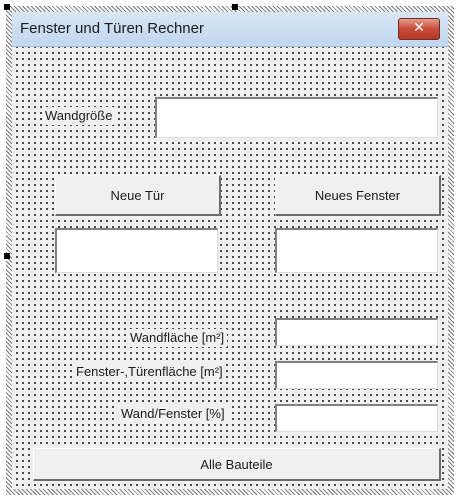  What do you see at coordinates (7, 7) in the screenshot?
I see `resize-handle-top-left` at bounding box center [7, 7].